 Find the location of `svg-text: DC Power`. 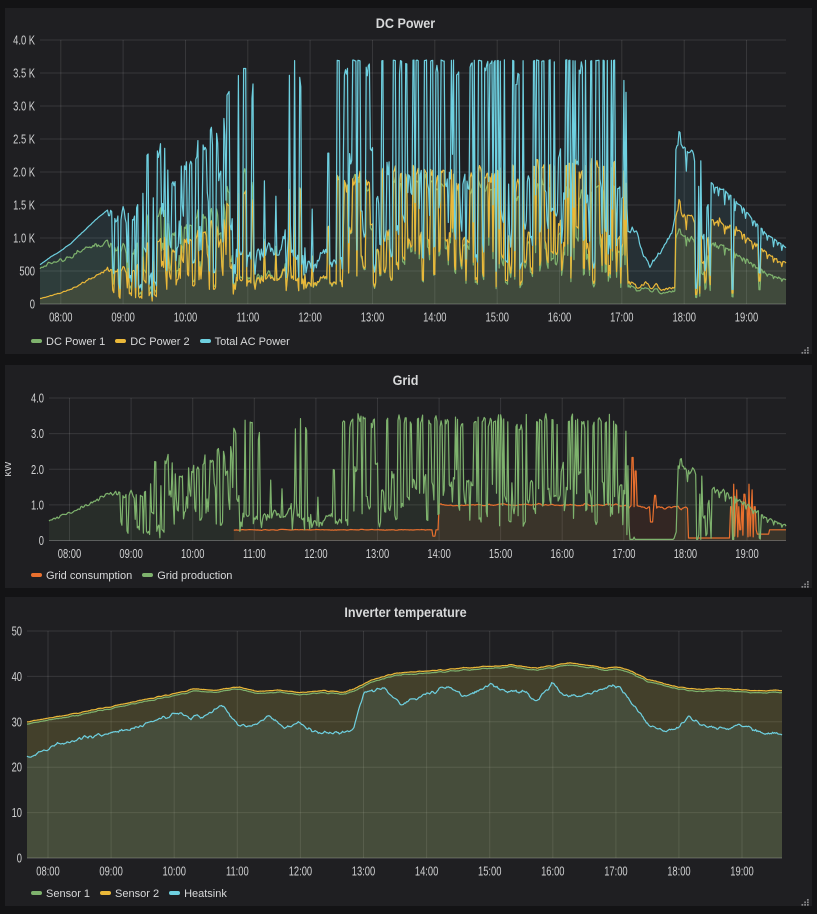

svg-text: DC Power is located at coordinates (405, 23).